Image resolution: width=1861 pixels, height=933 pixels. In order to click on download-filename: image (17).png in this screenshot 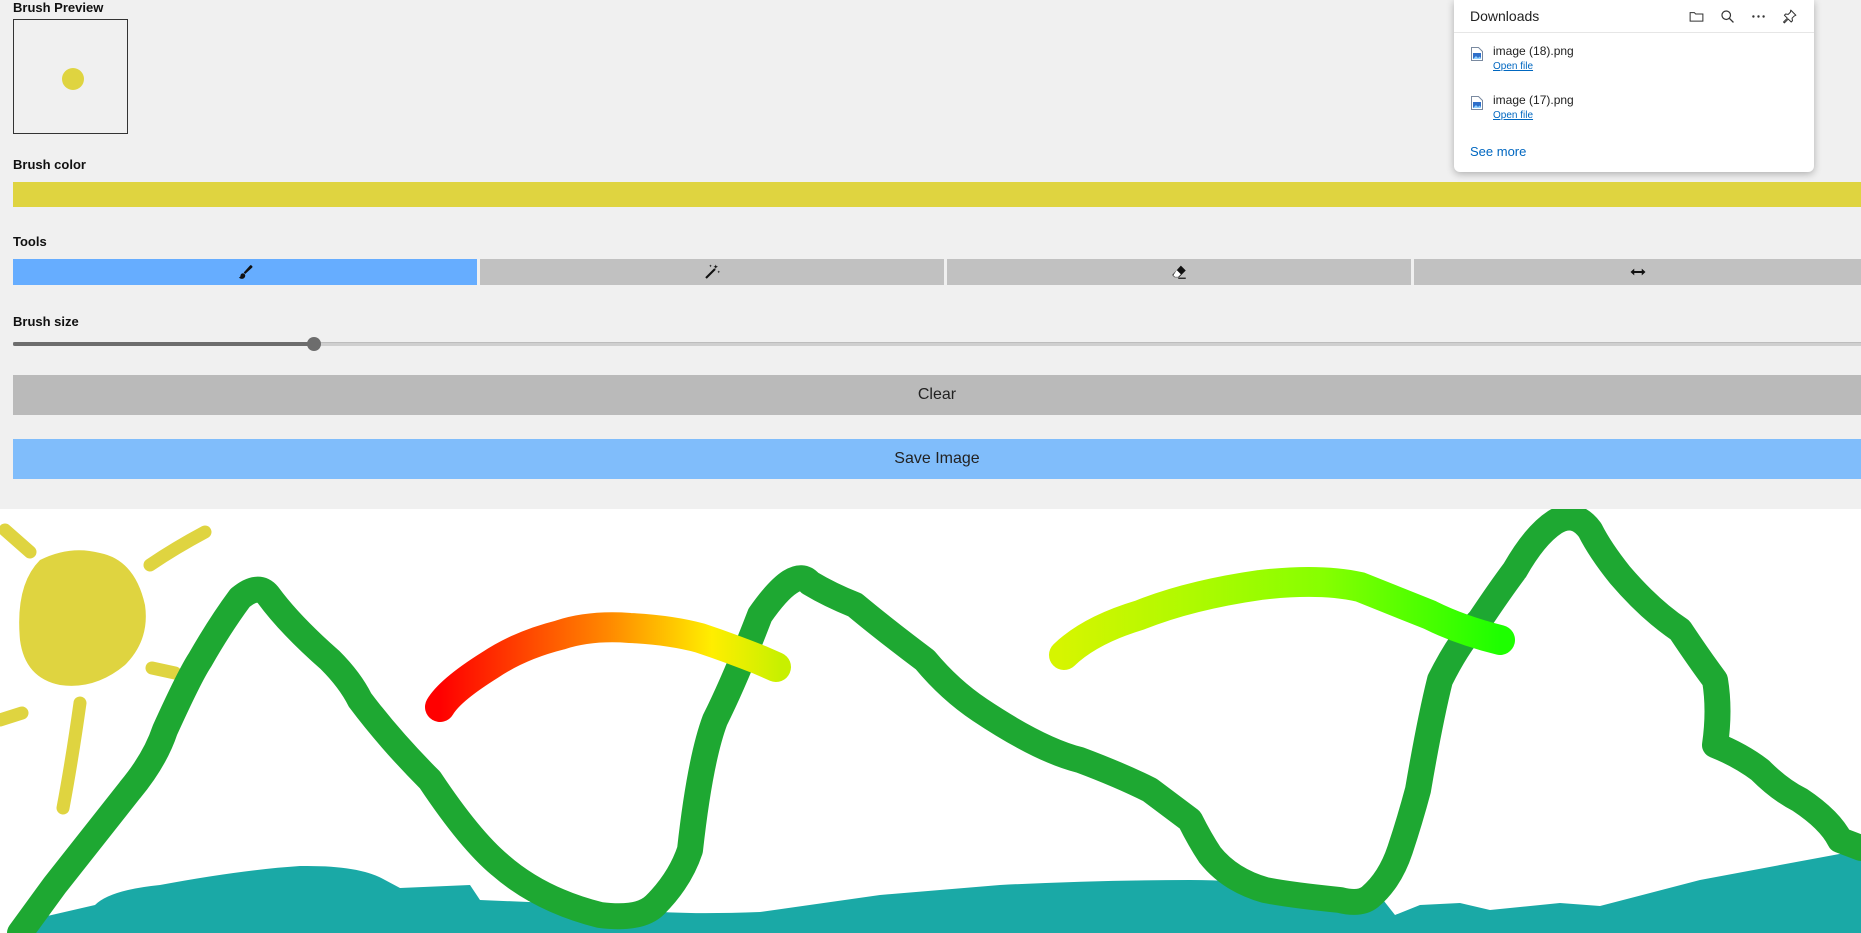, I will do `click(1533, 100)`.